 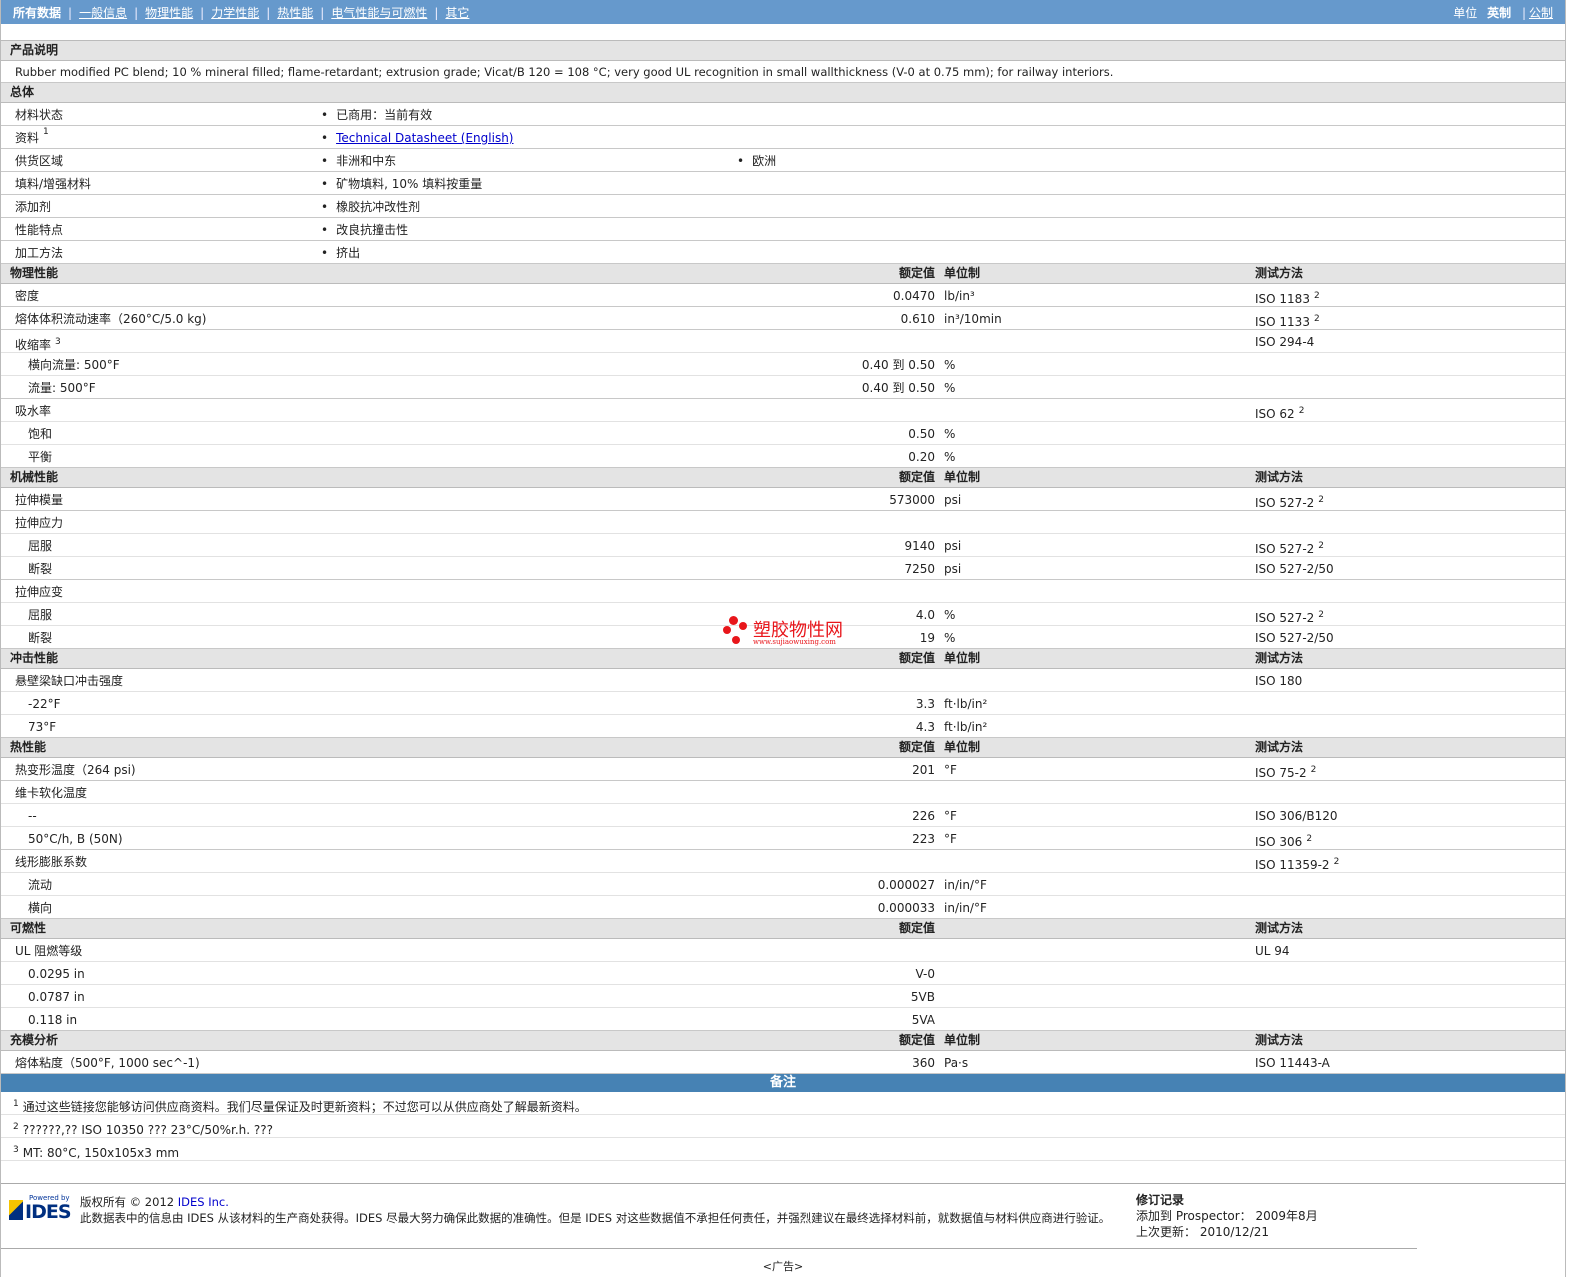 What do you see at coordinates (1281, 773) in the screenshot?
I see `method-text: ISO 75-2` at bounding box center [1281, 773].